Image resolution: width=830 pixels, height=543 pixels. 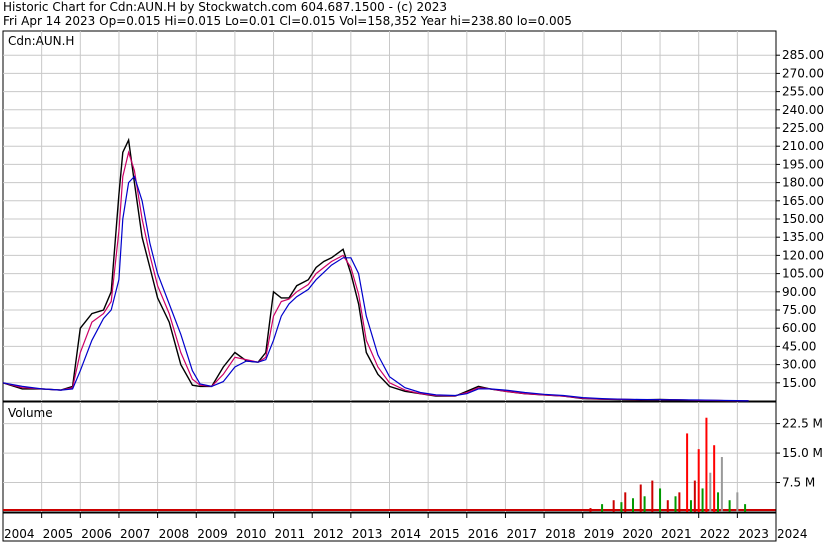 What do you see at coordinates (599, 534) in the screenshot?
I see `x-tick-label: 2019` at bounding box center [599, 534].